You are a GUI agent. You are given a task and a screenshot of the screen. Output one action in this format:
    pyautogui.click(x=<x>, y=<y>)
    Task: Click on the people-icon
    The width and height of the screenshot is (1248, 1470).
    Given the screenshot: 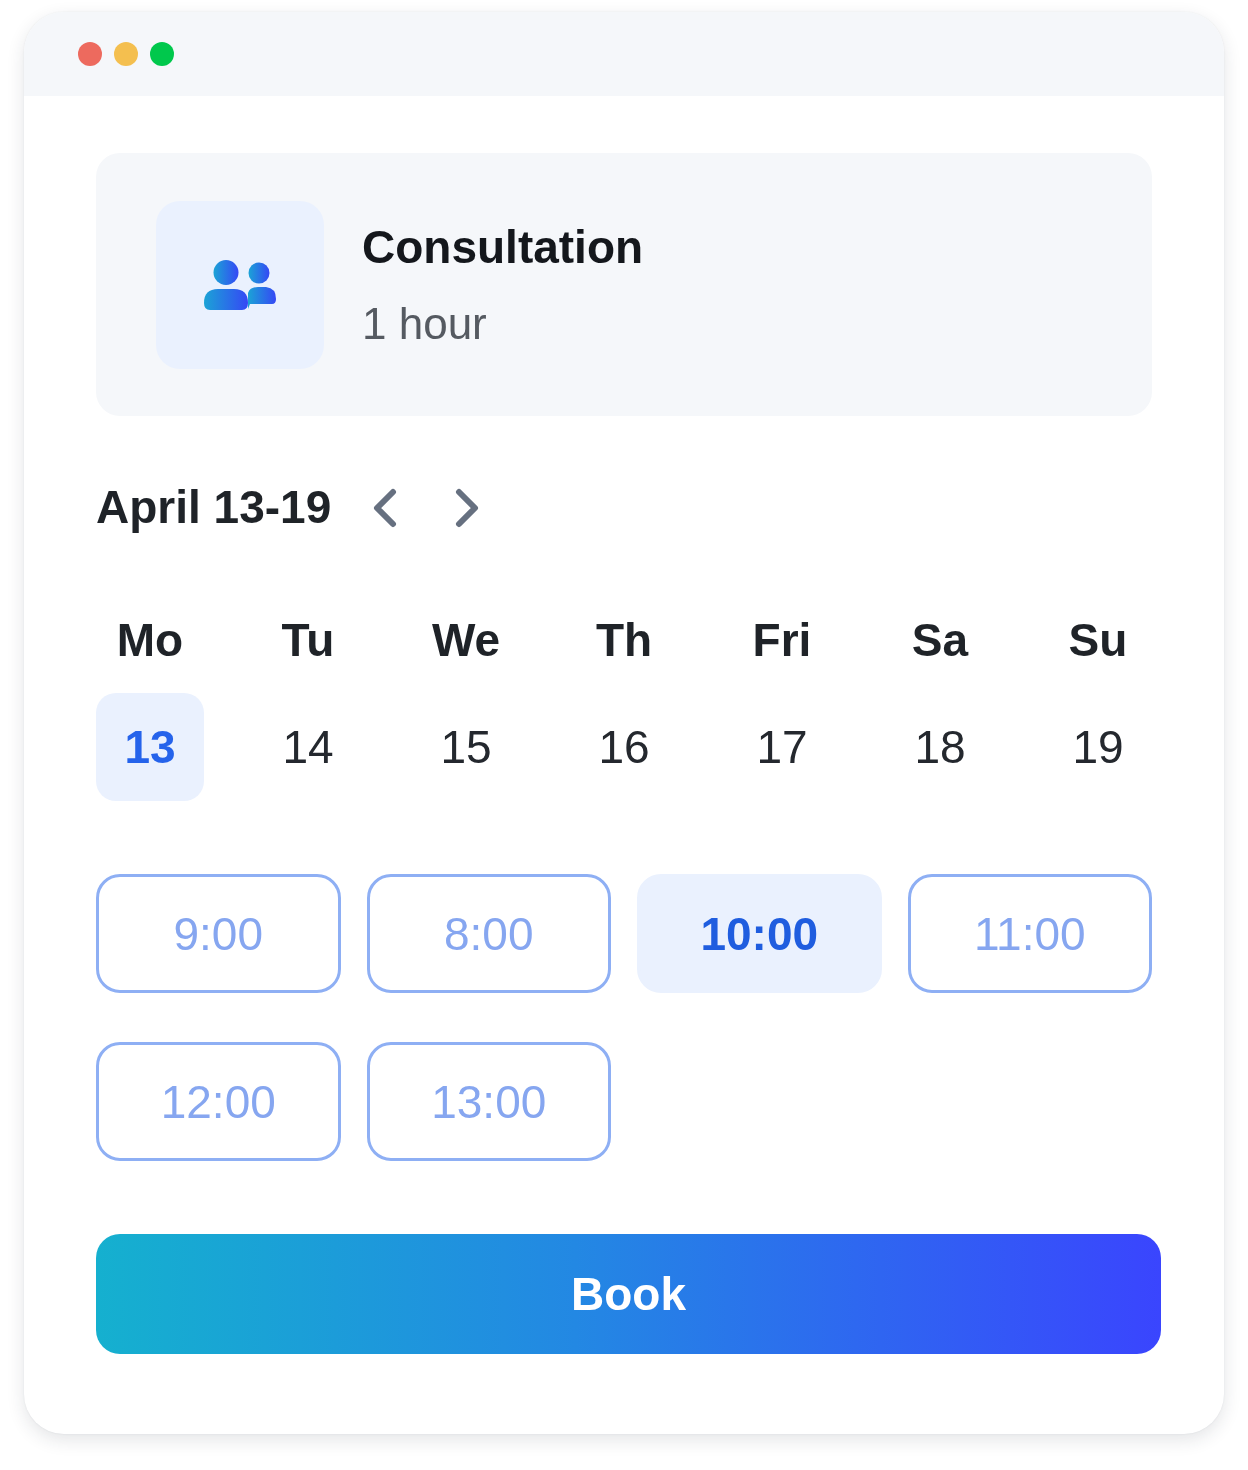 What is the action you would take?
    pyautogui.click(x=240, y=284)
    